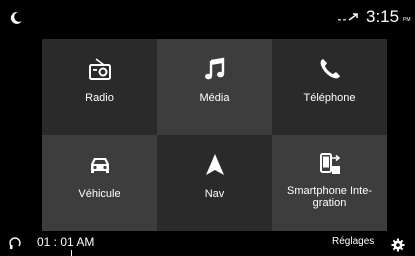  I want to click on tile-vehicle: Véhicule, so click(99, 183).